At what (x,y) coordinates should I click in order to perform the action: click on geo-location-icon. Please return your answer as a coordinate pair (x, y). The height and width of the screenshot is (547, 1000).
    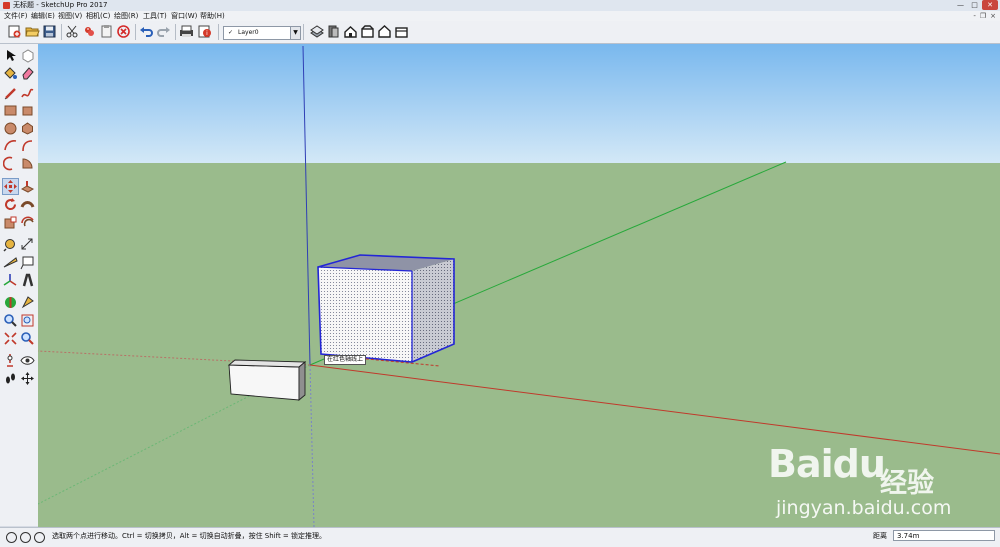
    Looking at the image, I should click on (11, 537).